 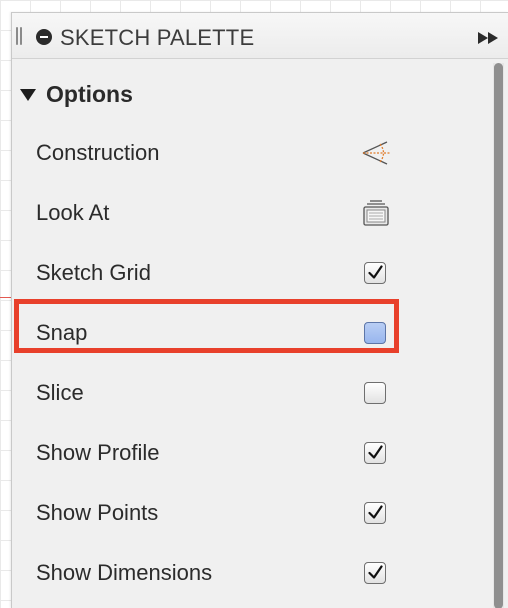 What do you see at coordinates (247, 333) in the screenshot?
I see `option-row-snap: Snap` at bounding box center [247, 333].